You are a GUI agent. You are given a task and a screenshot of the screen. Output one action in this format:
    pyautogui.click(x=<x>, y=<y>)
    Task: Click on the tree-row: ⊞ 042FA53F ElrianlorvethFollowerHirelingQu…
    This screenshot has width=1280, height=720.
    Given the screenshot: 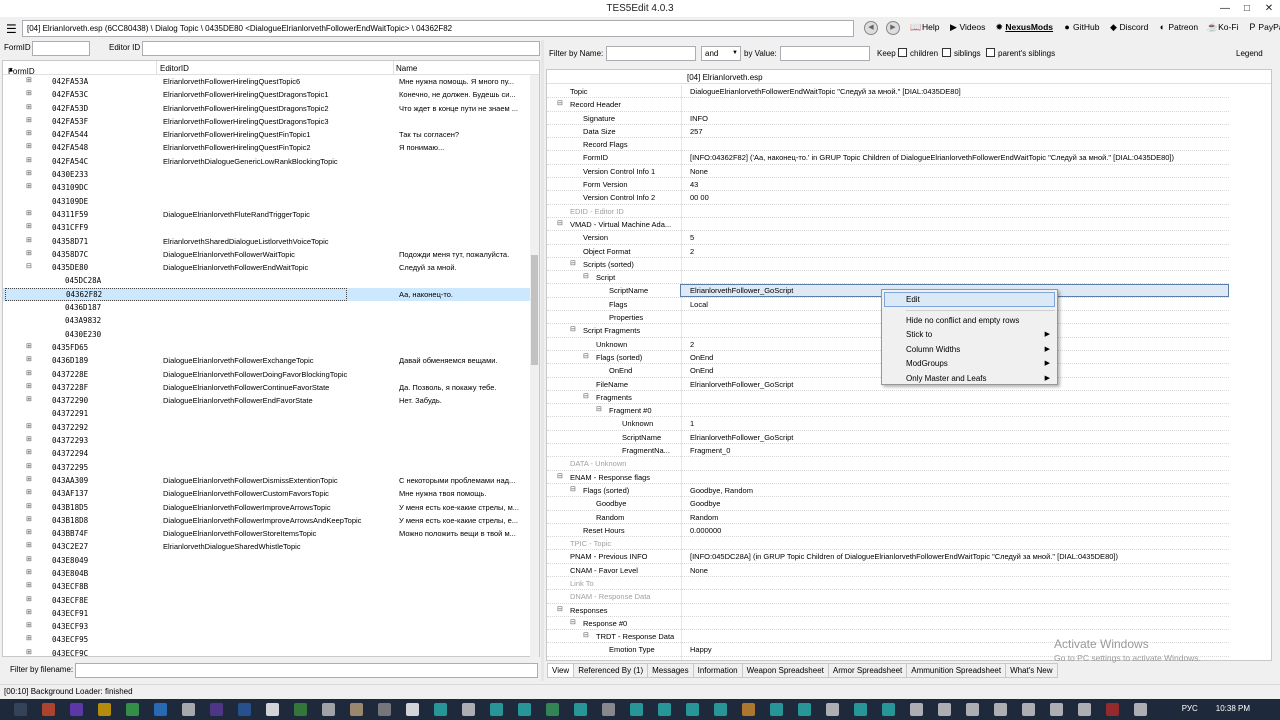 What is the action you would take?
    pyautogui.click(x=266, y=121)
    